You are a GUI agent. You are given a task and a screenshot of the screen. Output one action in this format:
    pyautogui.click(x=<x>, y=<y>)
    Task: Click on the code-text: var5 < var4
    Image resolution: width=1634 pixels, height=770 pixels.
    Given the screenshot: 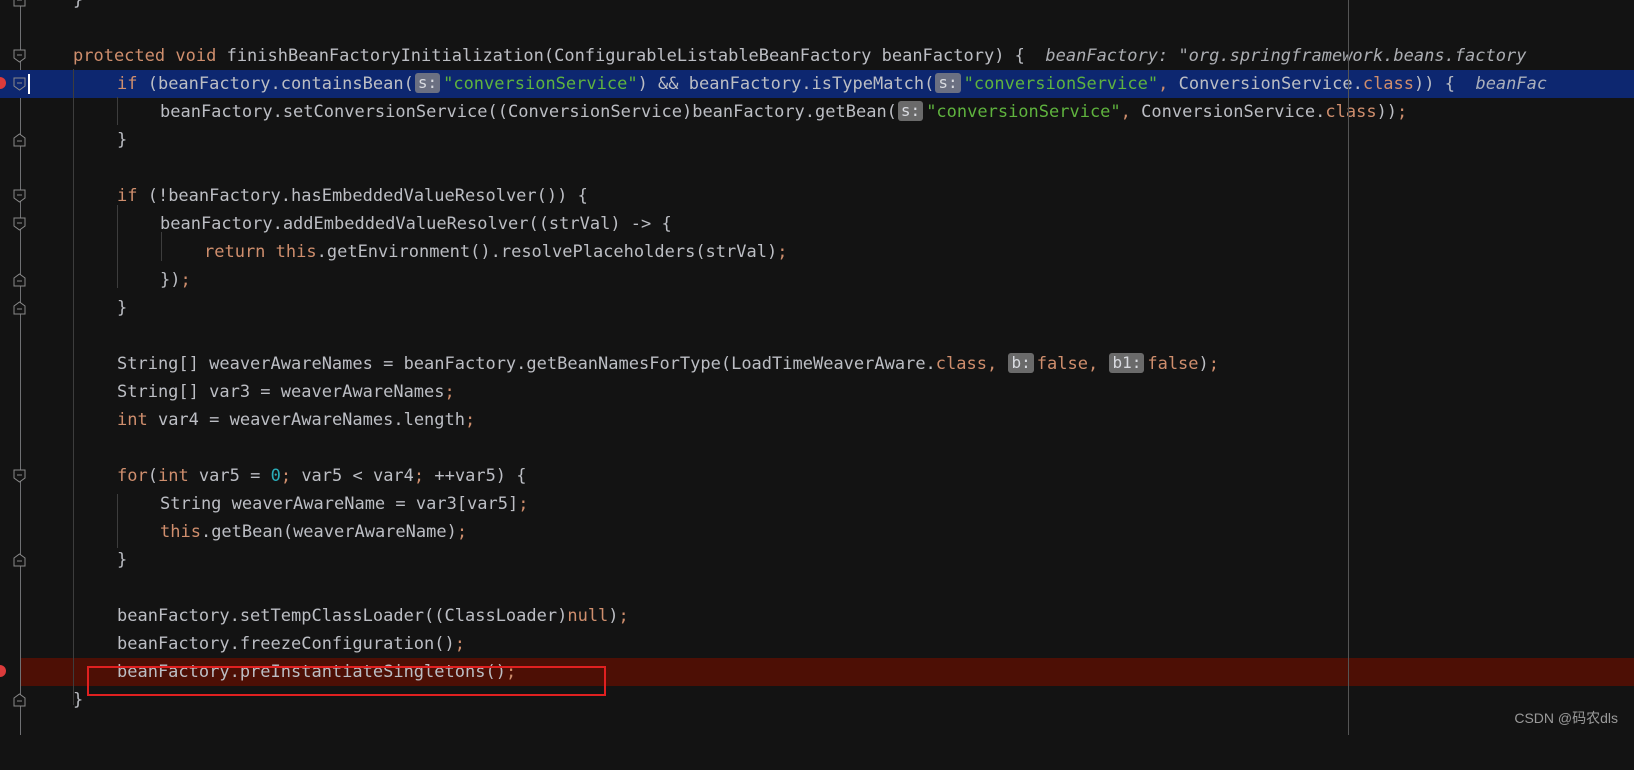 What is the action you would take?
    pyautogui.click(x=352, y=476)
    